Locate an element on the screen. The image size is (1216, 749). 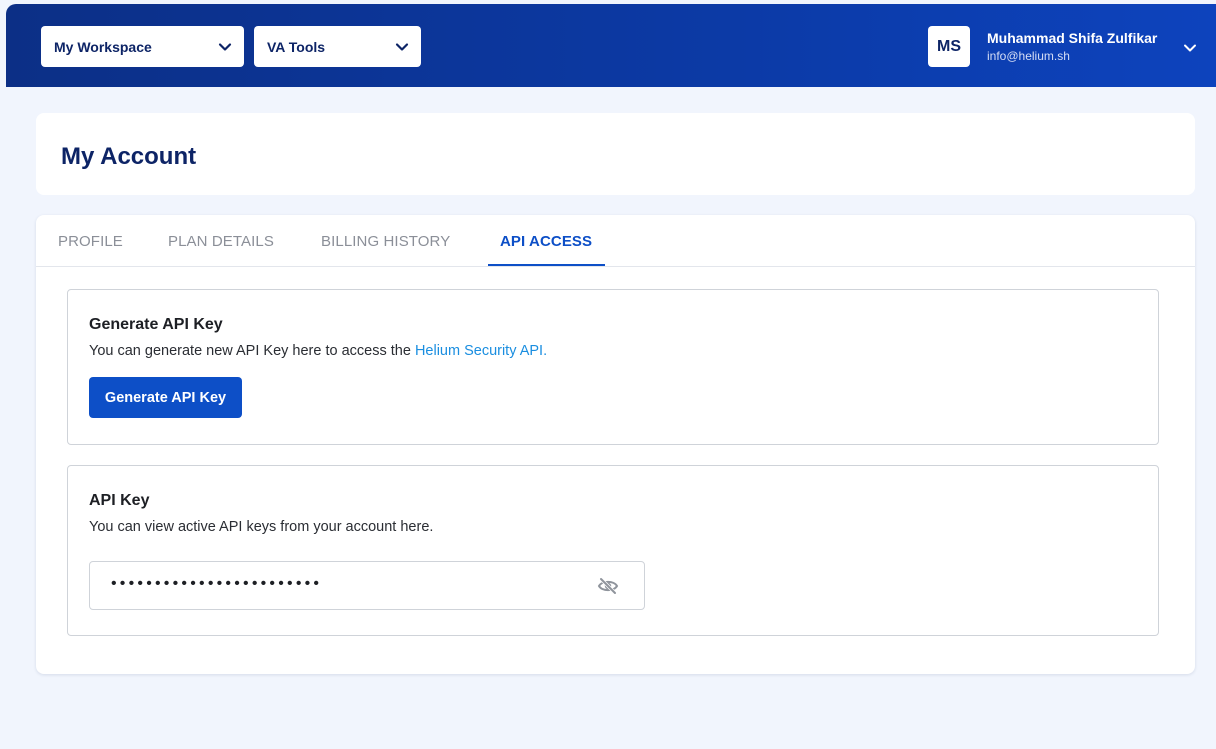
eye-off-icon is located at coordinates (608, 586).